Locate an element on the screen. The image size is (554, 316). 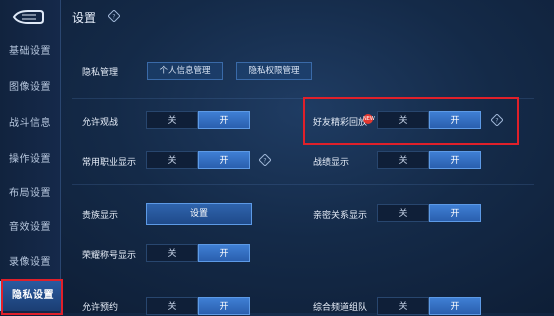
back-arrow-icon is located at coordinates (27, 17).